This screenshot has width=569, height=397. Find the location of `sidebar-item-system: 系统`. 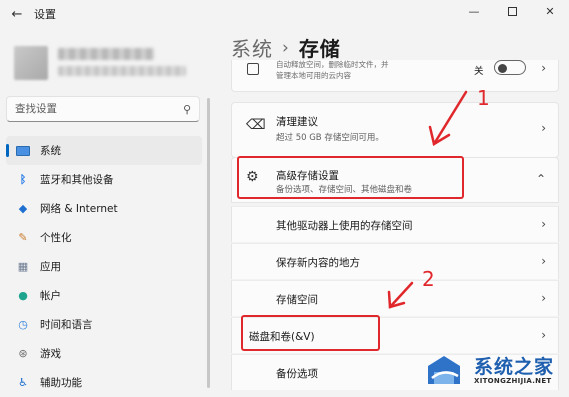

sidebar-item-system: 系统 is located at coordinates (104, 150).